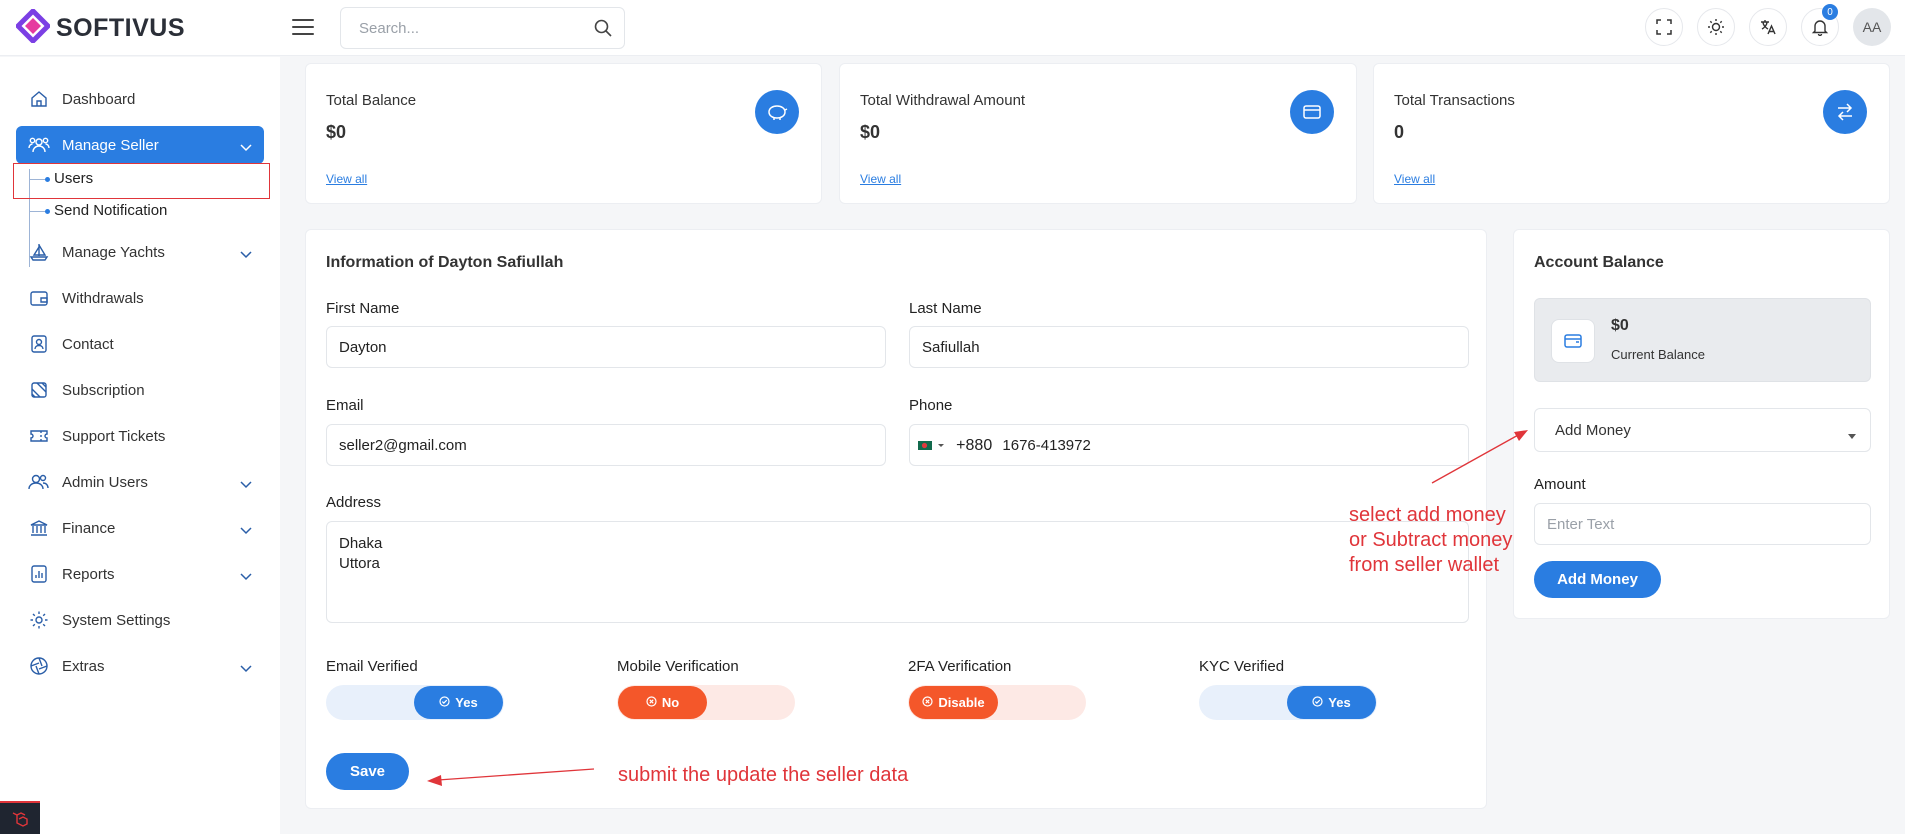 The width and height of the screenshot is (1905, 834). Describe the element at coordinates (1424, 565) in the screenshot. I see `annotation-line: from seller wallet` at that location.